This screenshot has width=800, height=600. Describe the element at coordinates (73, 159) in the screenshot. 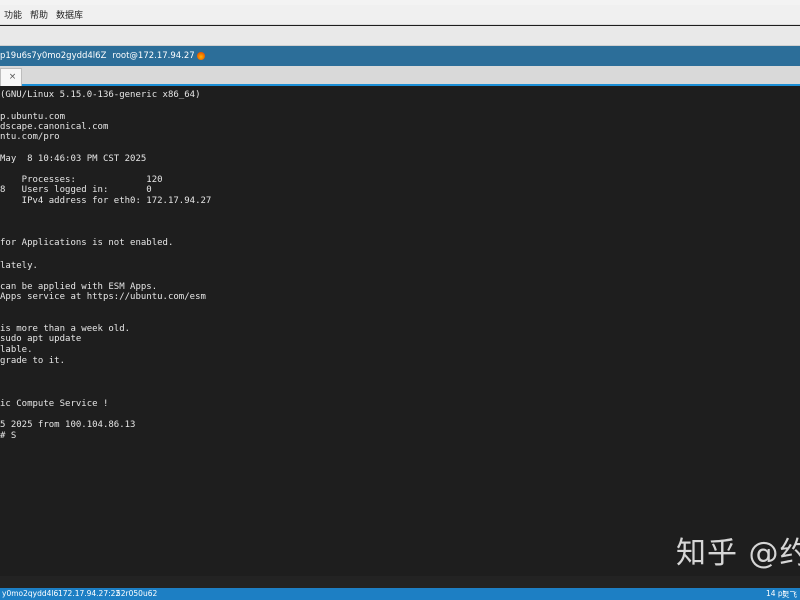

I see `terminal-line: May 8 10:46:03 PM CST 2025` at that location.